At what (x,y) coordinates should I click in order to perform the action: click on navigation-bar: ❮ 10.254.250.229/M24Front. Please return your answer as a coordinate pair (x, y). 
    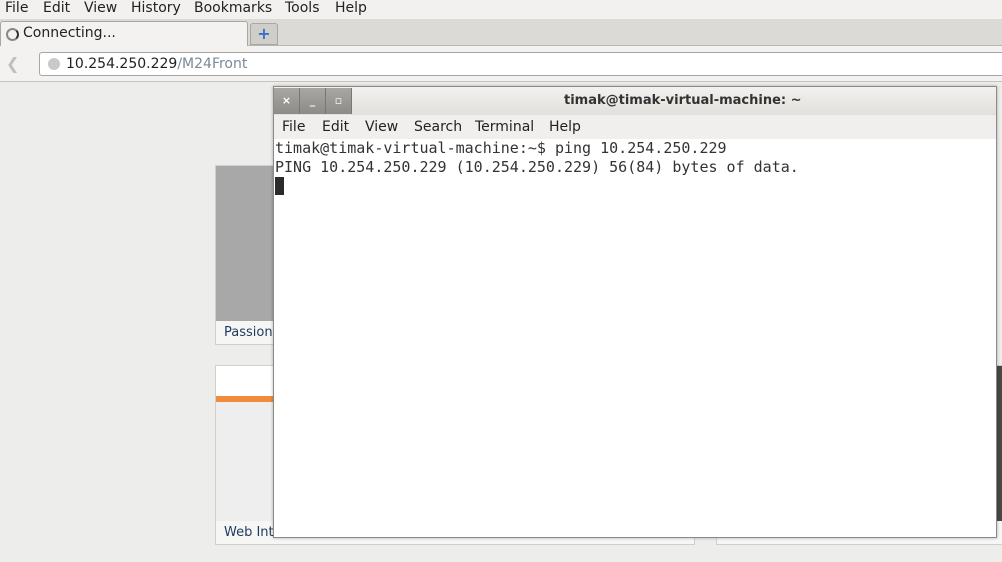
    Looking at the image, I should click on (501, 64).